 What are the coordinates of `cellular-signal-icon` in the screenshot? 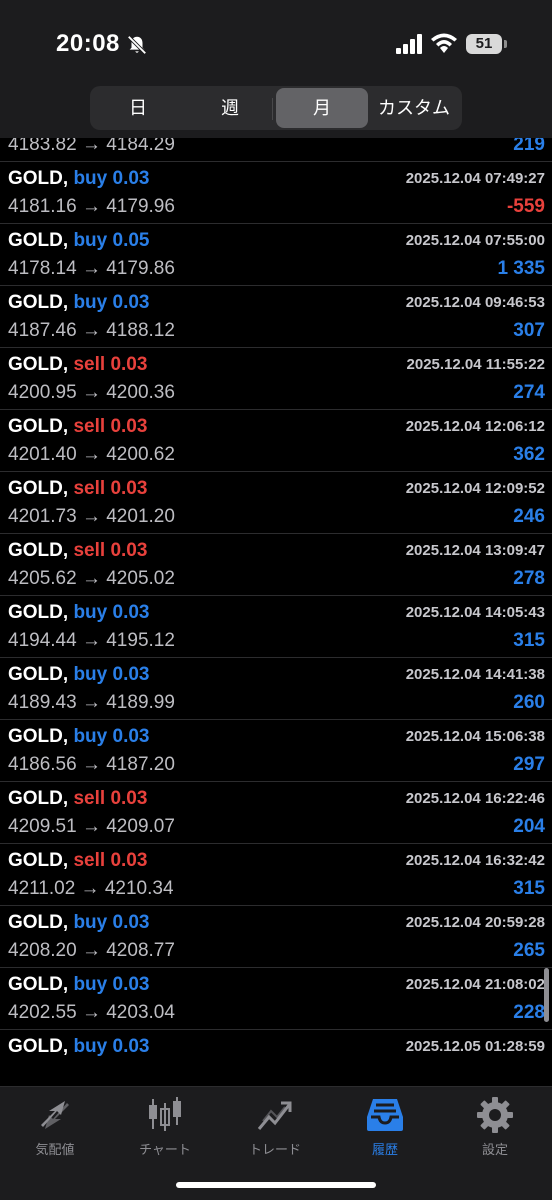 It's located at (409, 44).